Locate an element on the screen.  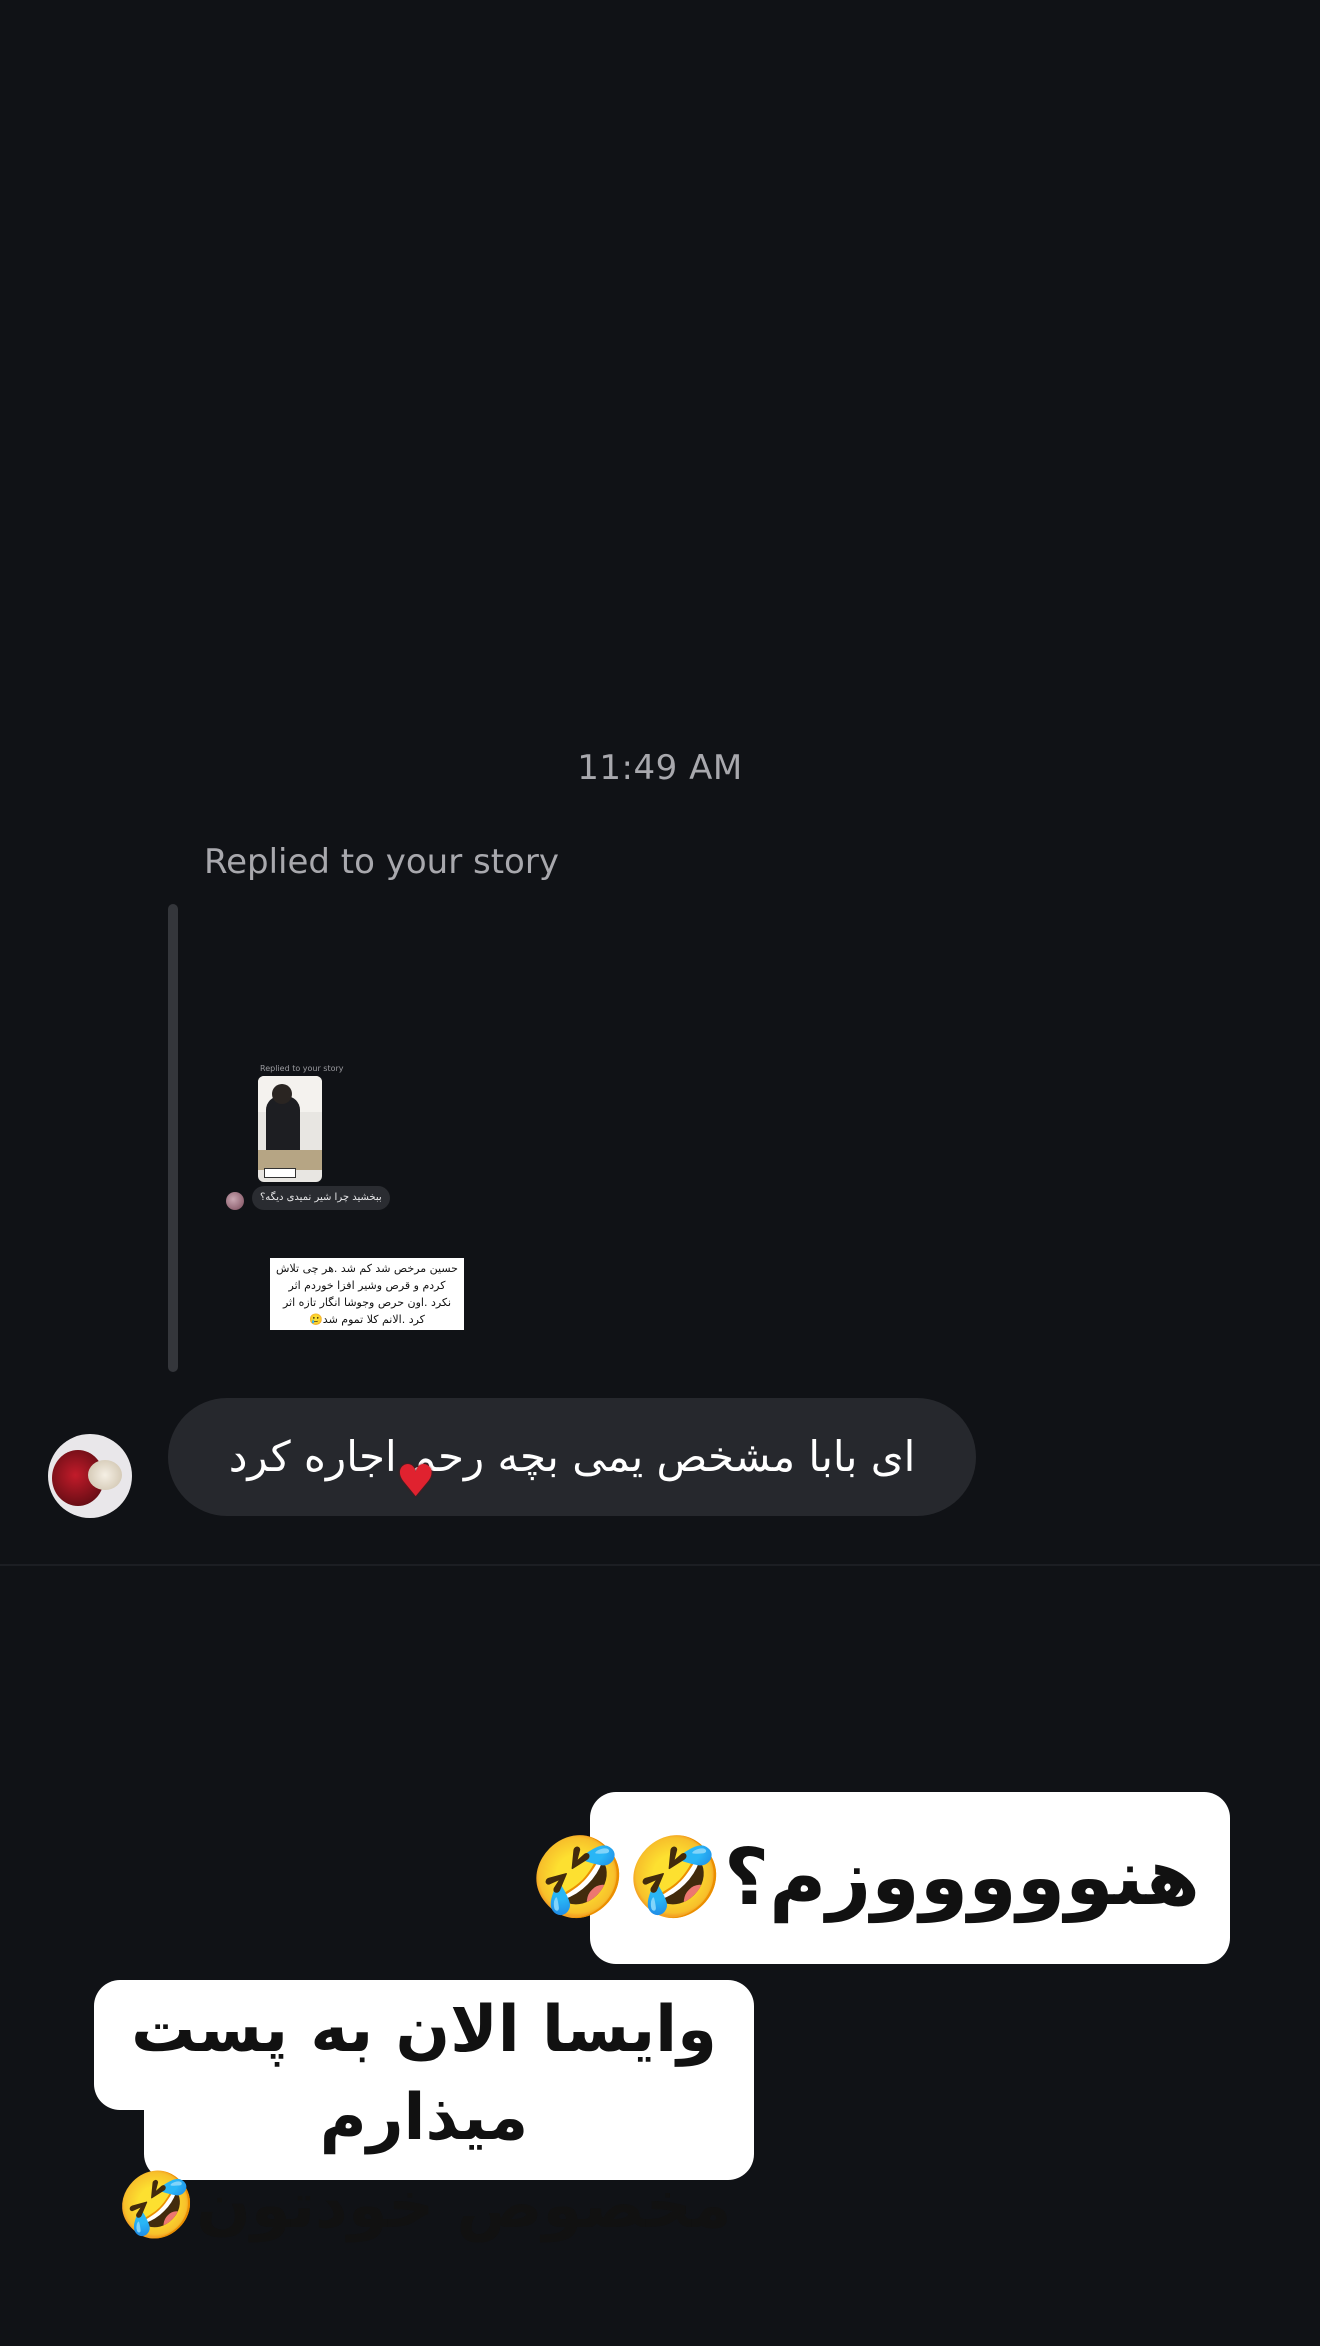
thumbnail-caption-sticker is located at coordinates (280, 1173).